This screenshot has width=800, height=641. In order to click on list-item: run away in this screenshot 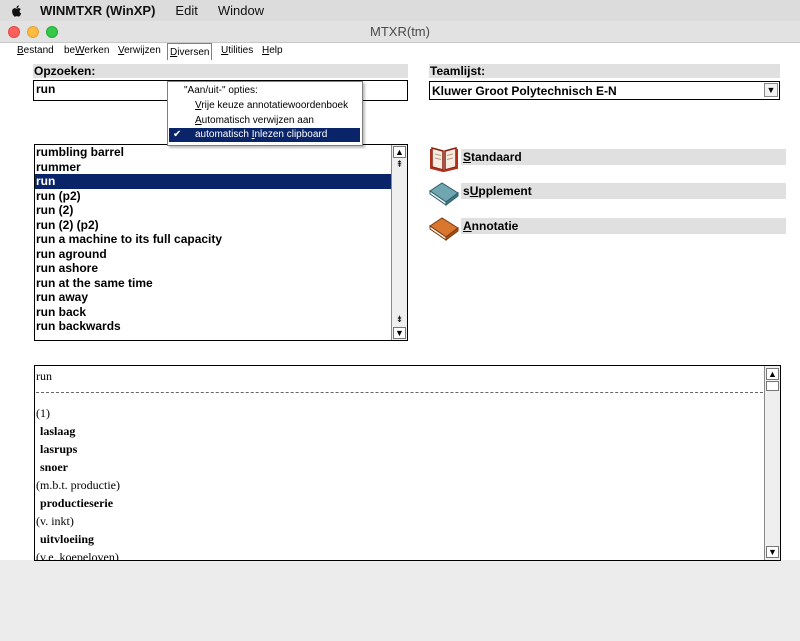, I will do `click(221, 297)`.